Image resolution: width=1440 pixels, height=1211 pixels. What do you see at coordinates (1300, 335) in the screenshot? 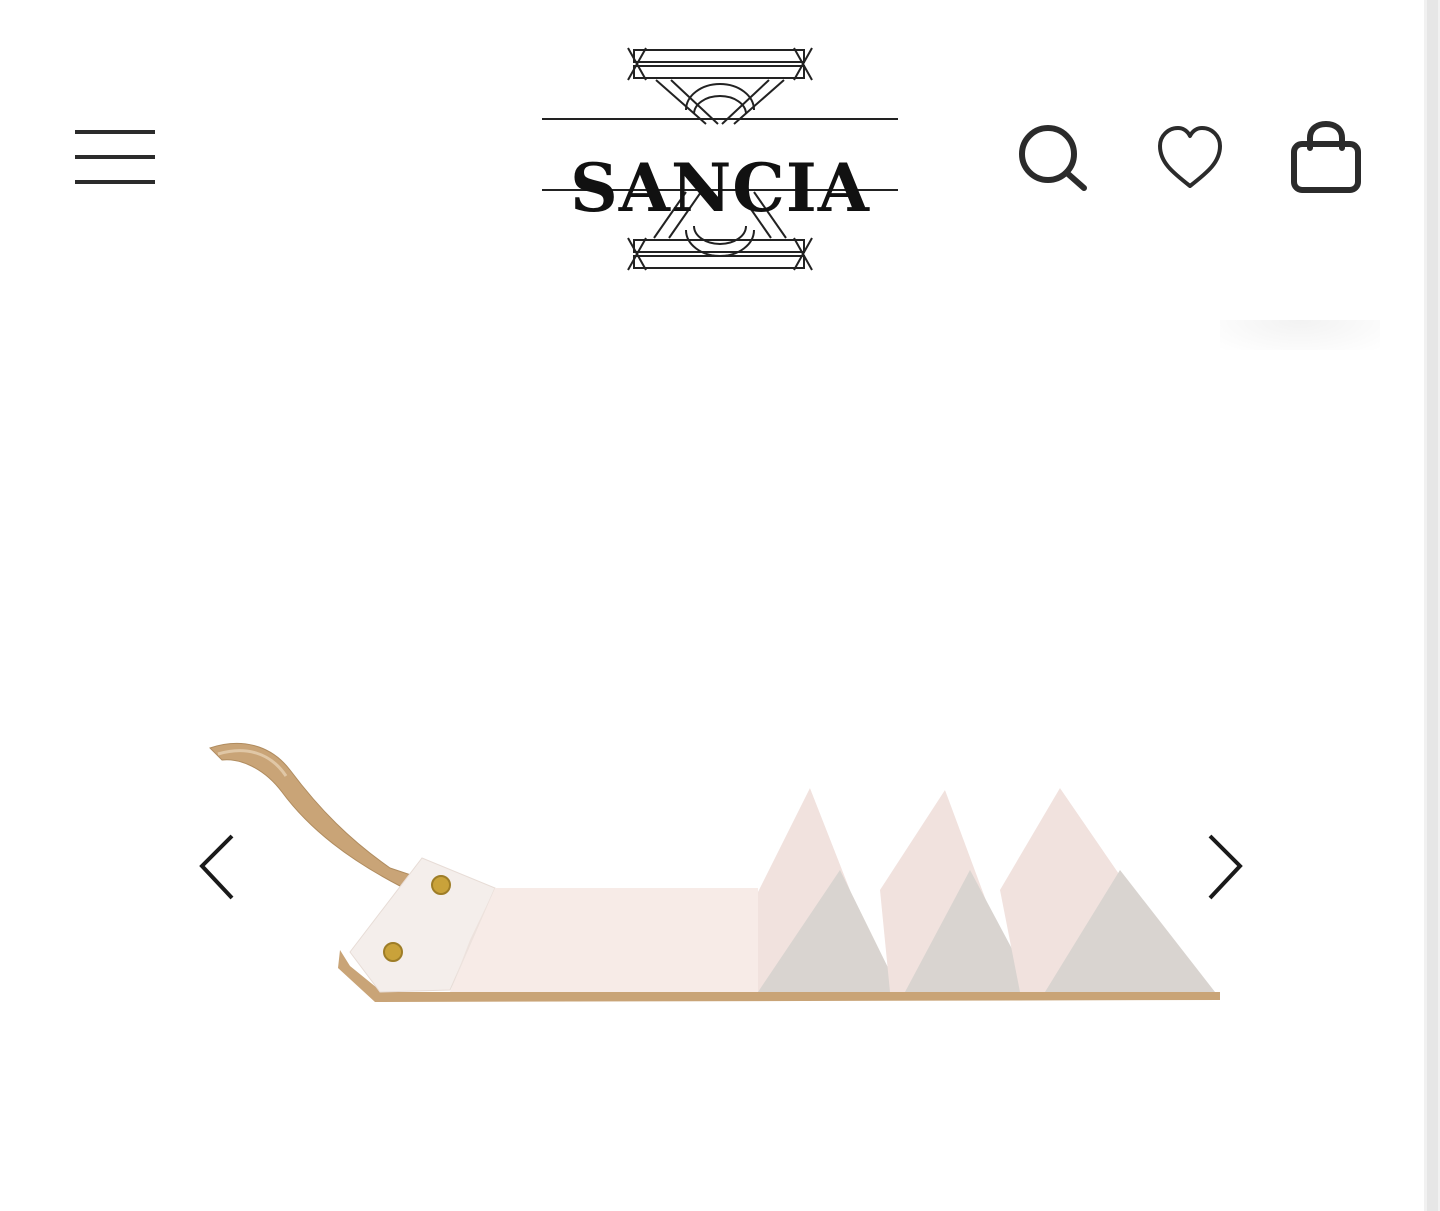
I see `gallery-shadow` at bounding box center [1300, 335].